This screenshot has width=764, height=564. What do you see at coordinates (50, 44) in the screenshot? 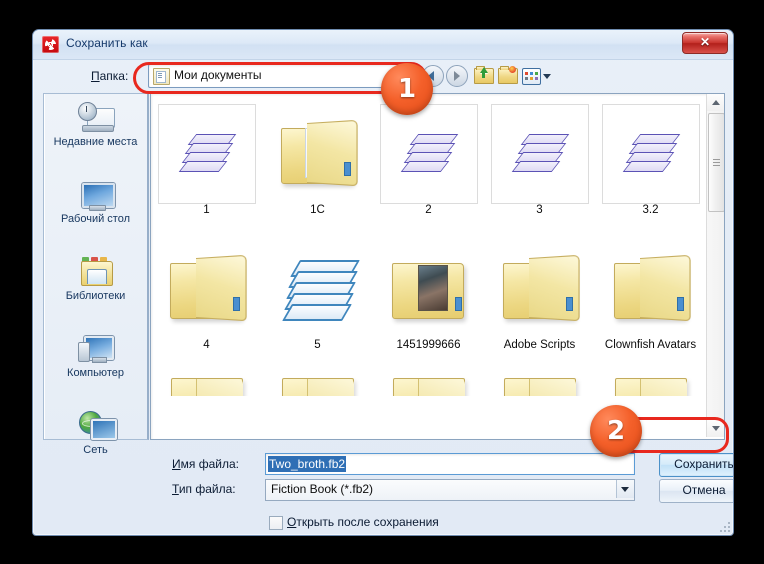
I see `app-red-icon` at bounding box center [50, 44].